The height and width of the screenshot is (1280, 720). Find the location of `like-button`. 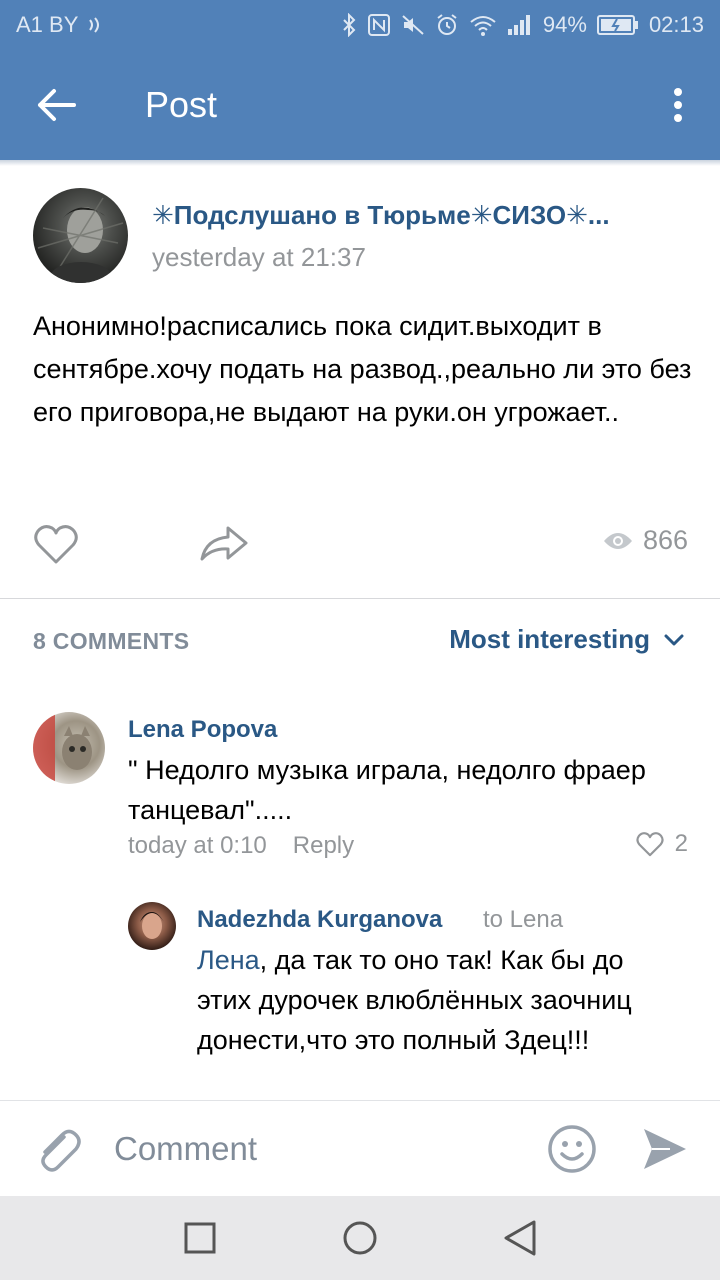

like-button is located at coordinates (56, 544).